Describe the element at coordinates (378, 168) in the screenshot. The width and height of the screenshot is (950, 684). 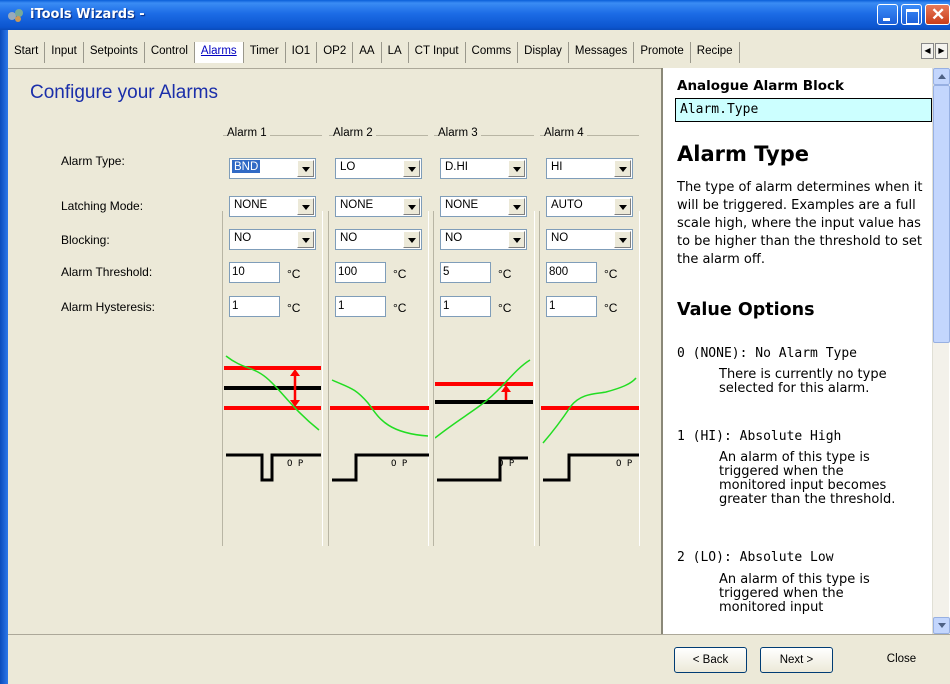
I see `alarm-type-select: LO` at that location.